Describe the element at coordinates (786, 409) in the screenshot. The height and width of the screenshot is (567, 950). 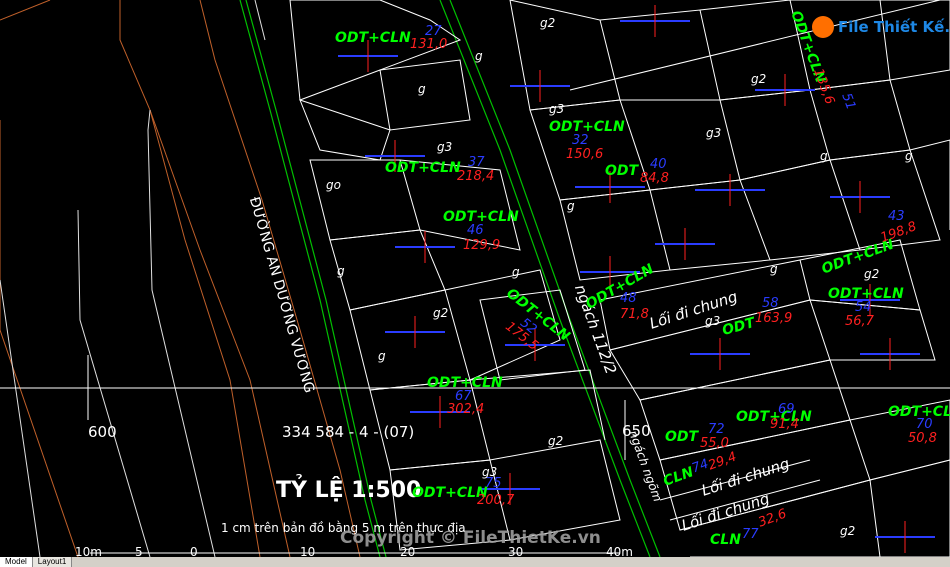
I see `parcel-number: 69` at that location.